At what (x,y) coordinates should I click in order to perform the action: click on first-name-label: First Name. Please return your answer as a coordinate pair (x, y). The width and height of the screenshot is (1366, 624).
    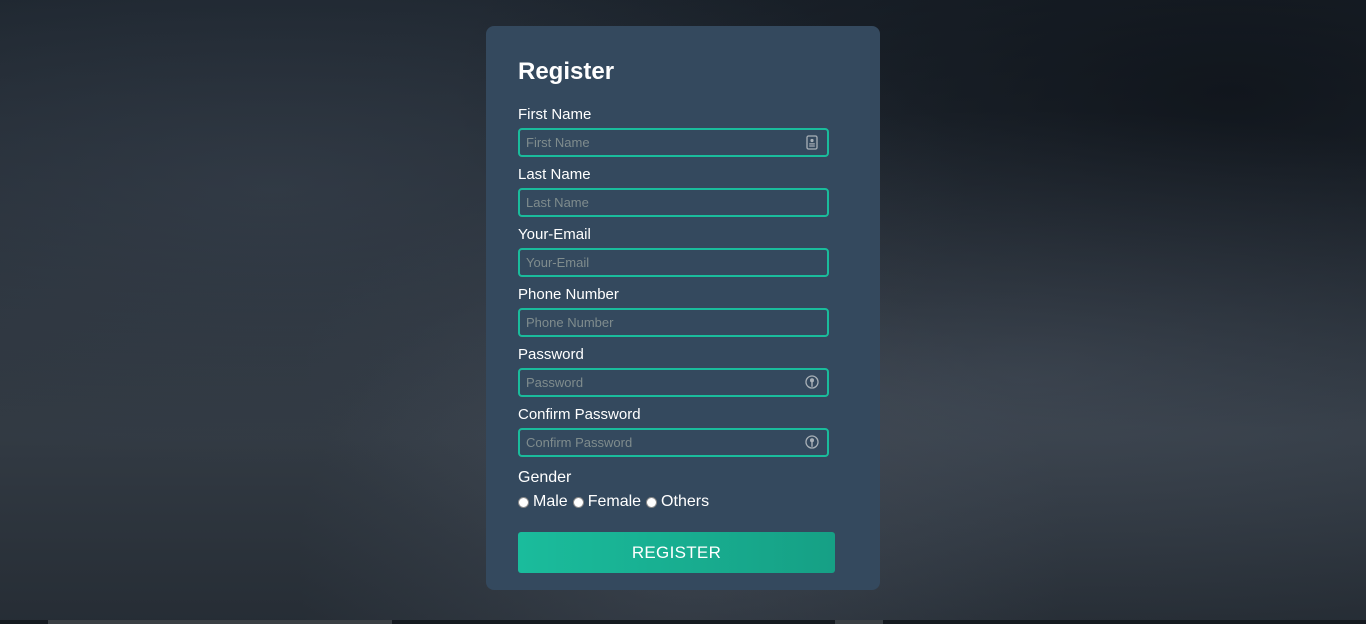
    Looking at the image, I should click on (555, 114).